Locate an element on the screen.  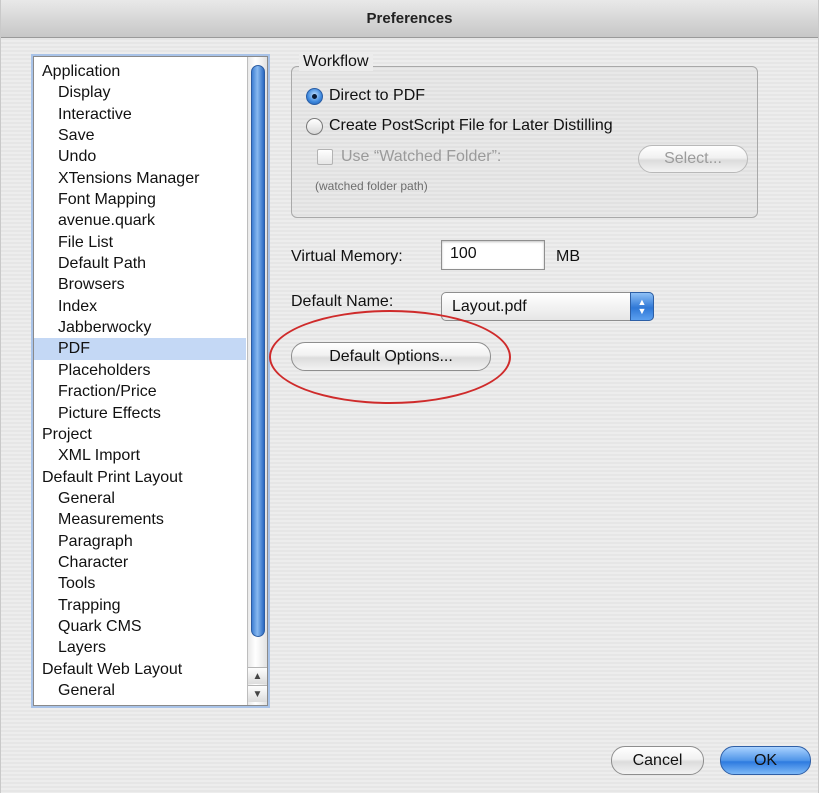
watched-folder-checkbox-row: Use “Watched Folder”: is located at coordinates (409, 157).